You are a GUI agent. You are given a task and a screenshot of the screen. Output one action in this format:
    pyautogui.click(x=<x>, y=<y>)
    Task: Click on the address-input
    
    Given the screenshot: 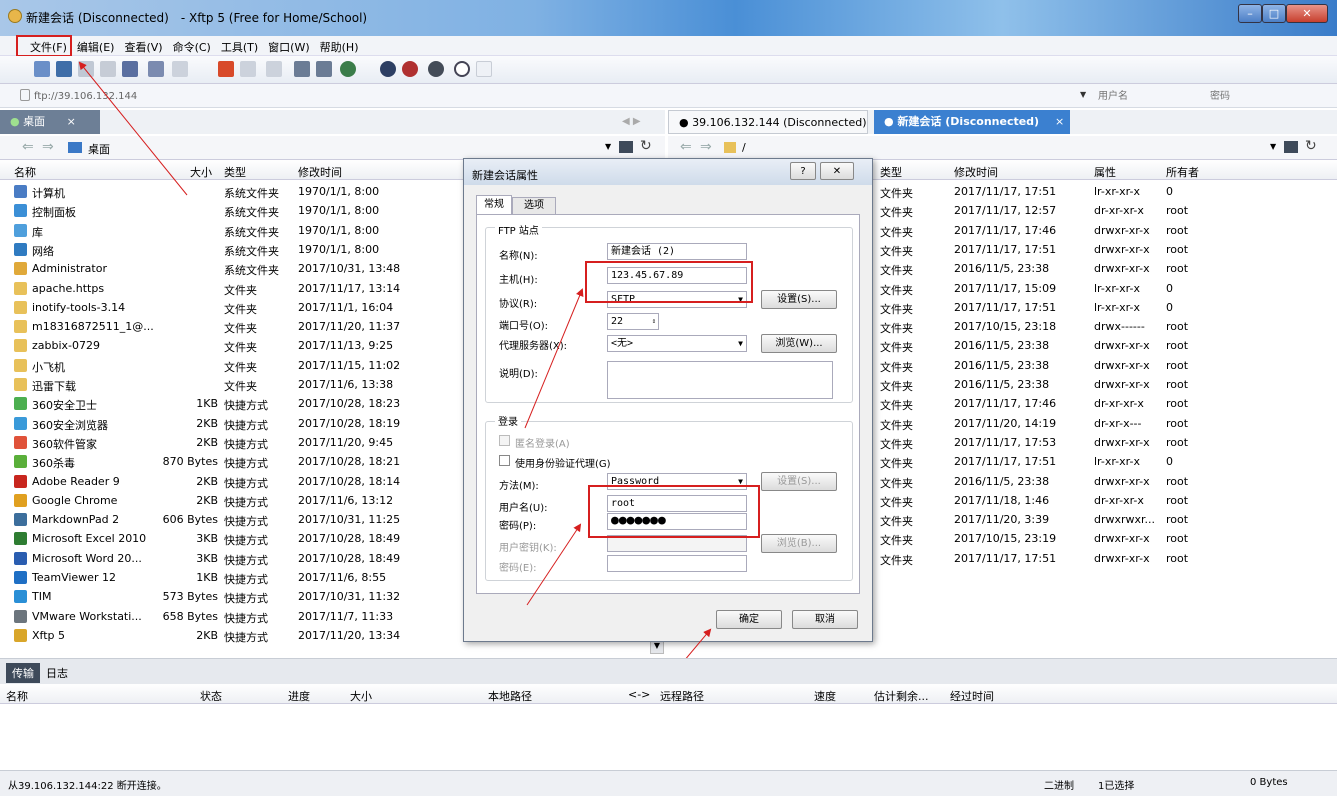 What is the action you would take?
    pyautogui.click(x=554, y=96)
    